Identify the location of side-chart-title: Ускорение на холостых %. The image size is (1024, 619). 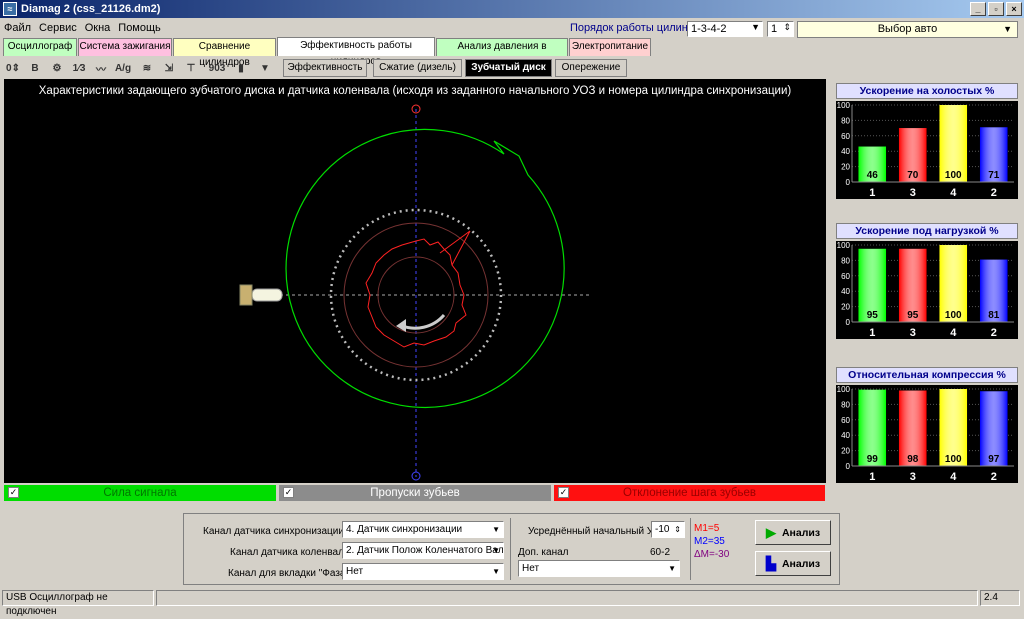
(927, 91).